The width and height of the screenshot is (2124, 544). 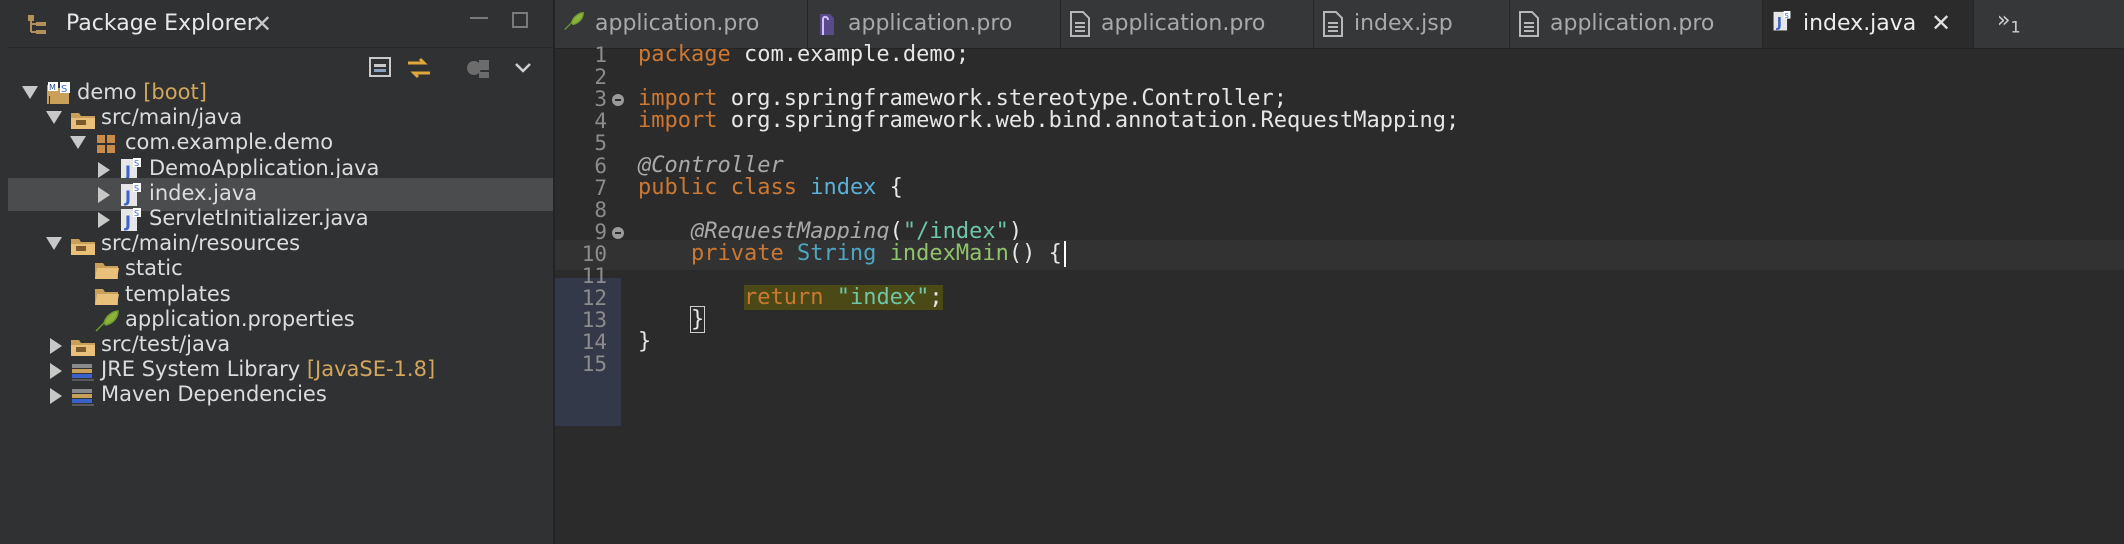 What do you see at coordinates (172, 117) in the screenshot?
I see `tree-item-label: src/main/java` at bounding box center [172, 117].